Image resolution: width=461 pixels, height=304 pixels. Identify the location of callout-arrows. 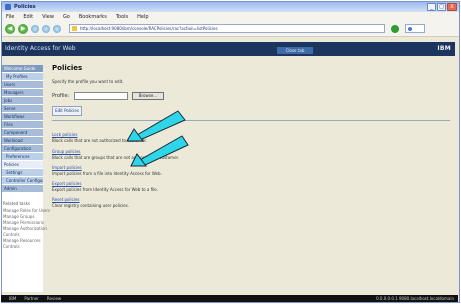
(157, 138).